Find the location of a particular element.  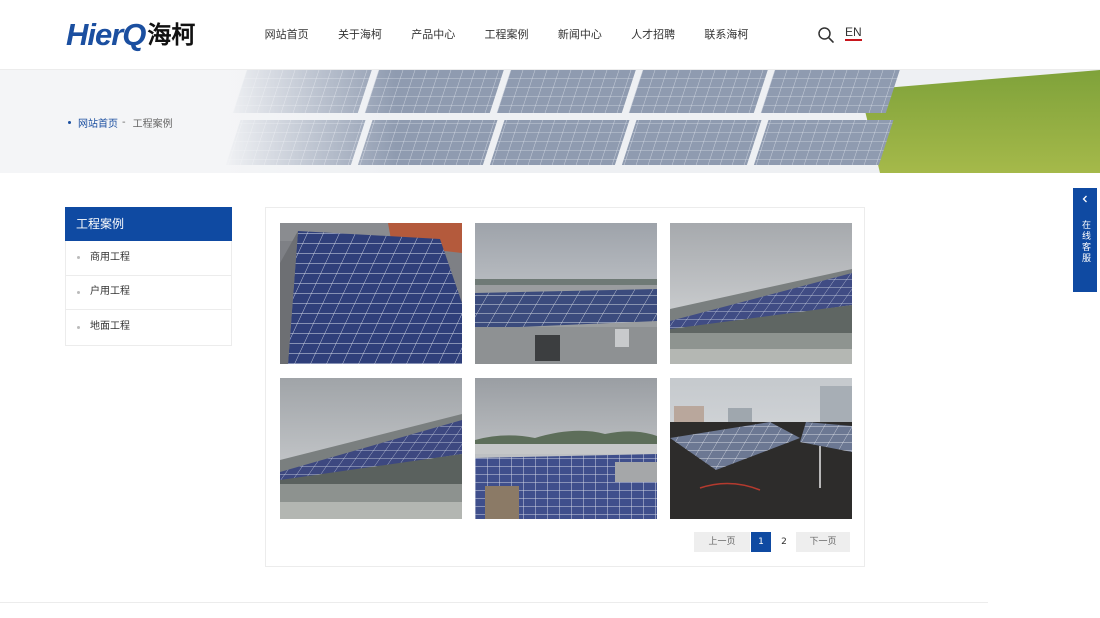

sidebar-list: 商用工程 户用工程 地面工程 is located at coordinates (148, 293).